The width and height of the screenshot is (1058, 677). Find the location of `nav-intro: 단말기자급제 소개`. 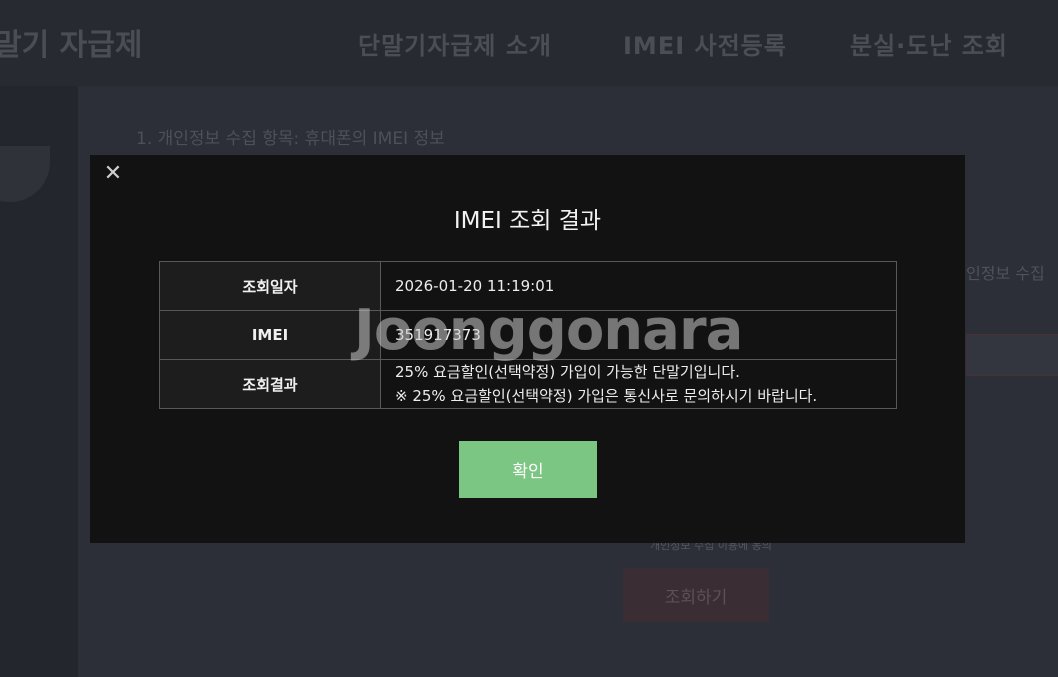

nav-intro: 단말기자급제 소개 is located at coordinates (455, 43).